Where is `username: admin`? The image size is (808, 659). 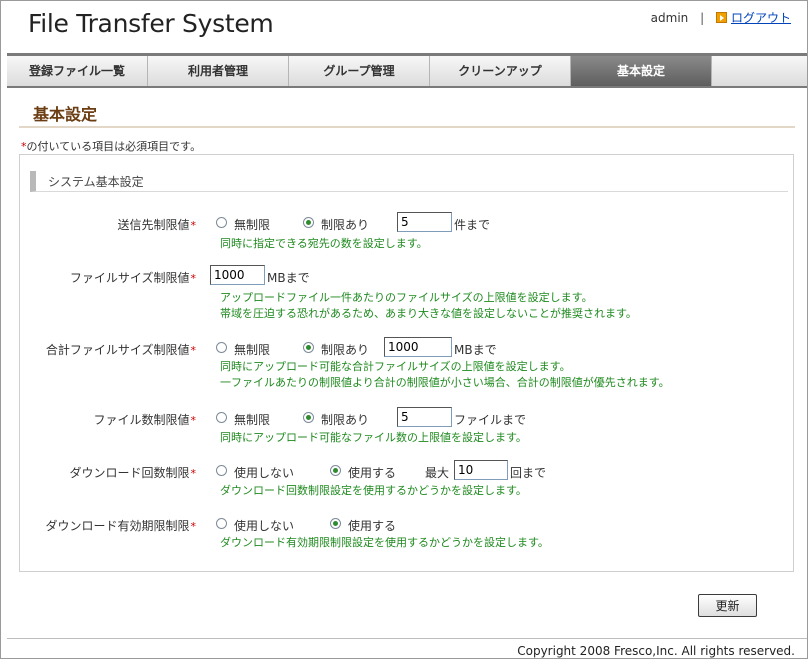
username: admin is located at coordinates (669, 18).